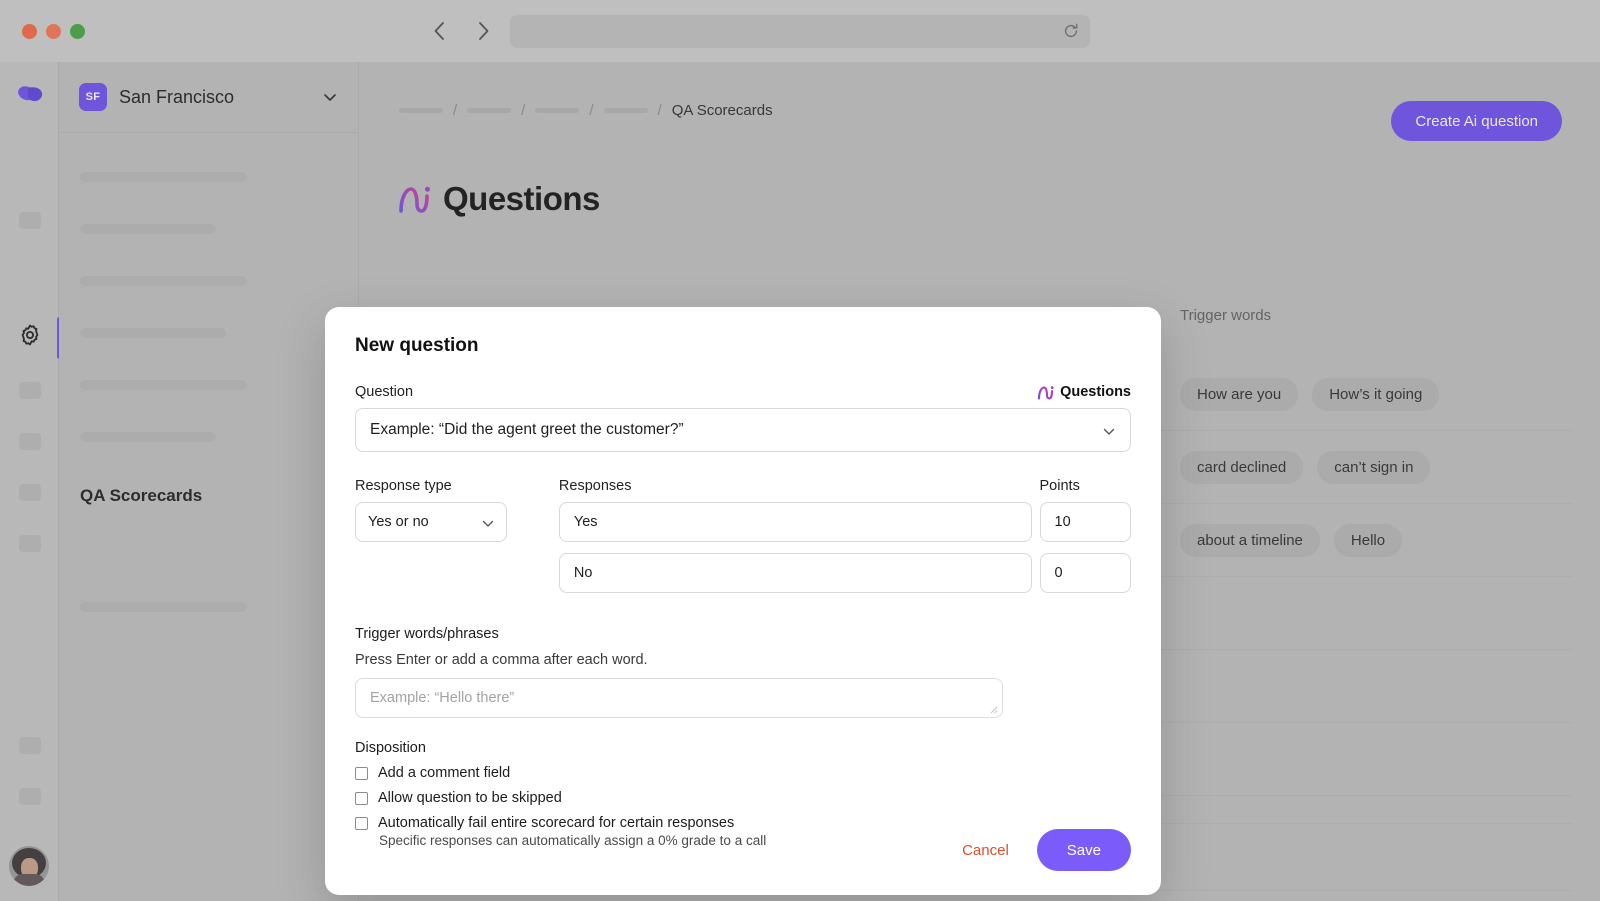 The image size is (1600, 901). I want to click on window-controls, so click(53, 31).